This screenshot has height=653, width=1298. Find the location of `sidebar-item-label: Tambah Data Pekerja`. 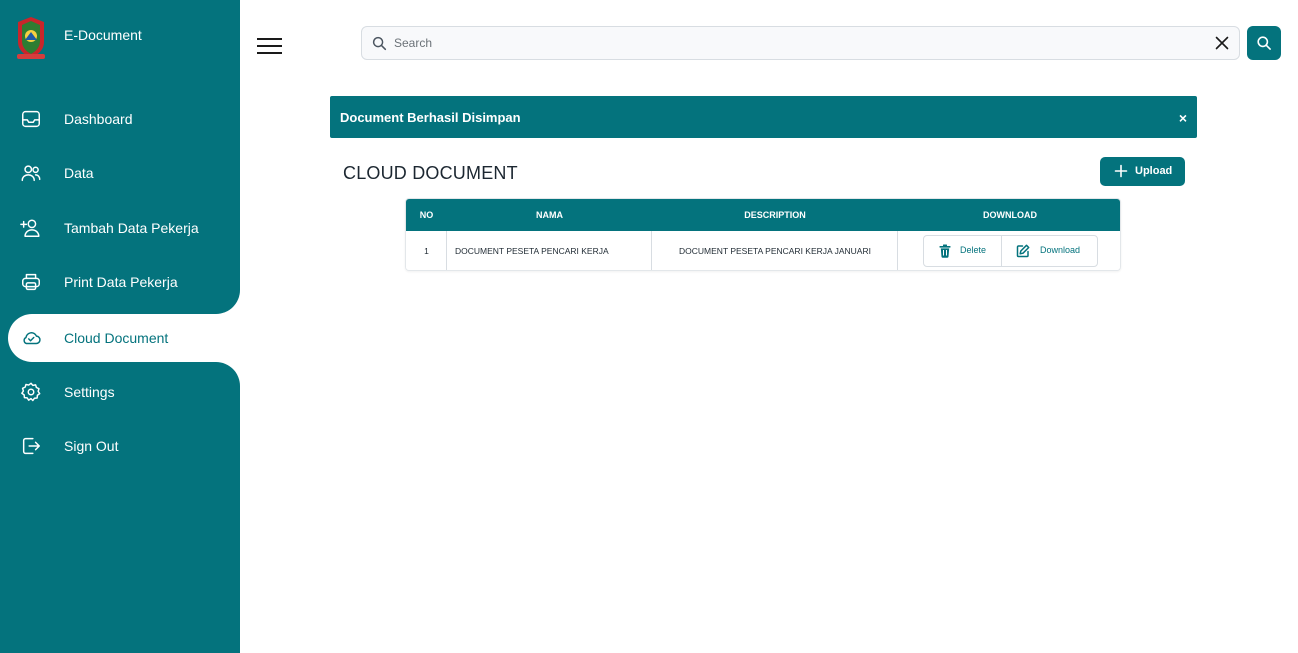

sidebar-item-label: Tambah Data Pekerja is located at coordinates (131, 228).